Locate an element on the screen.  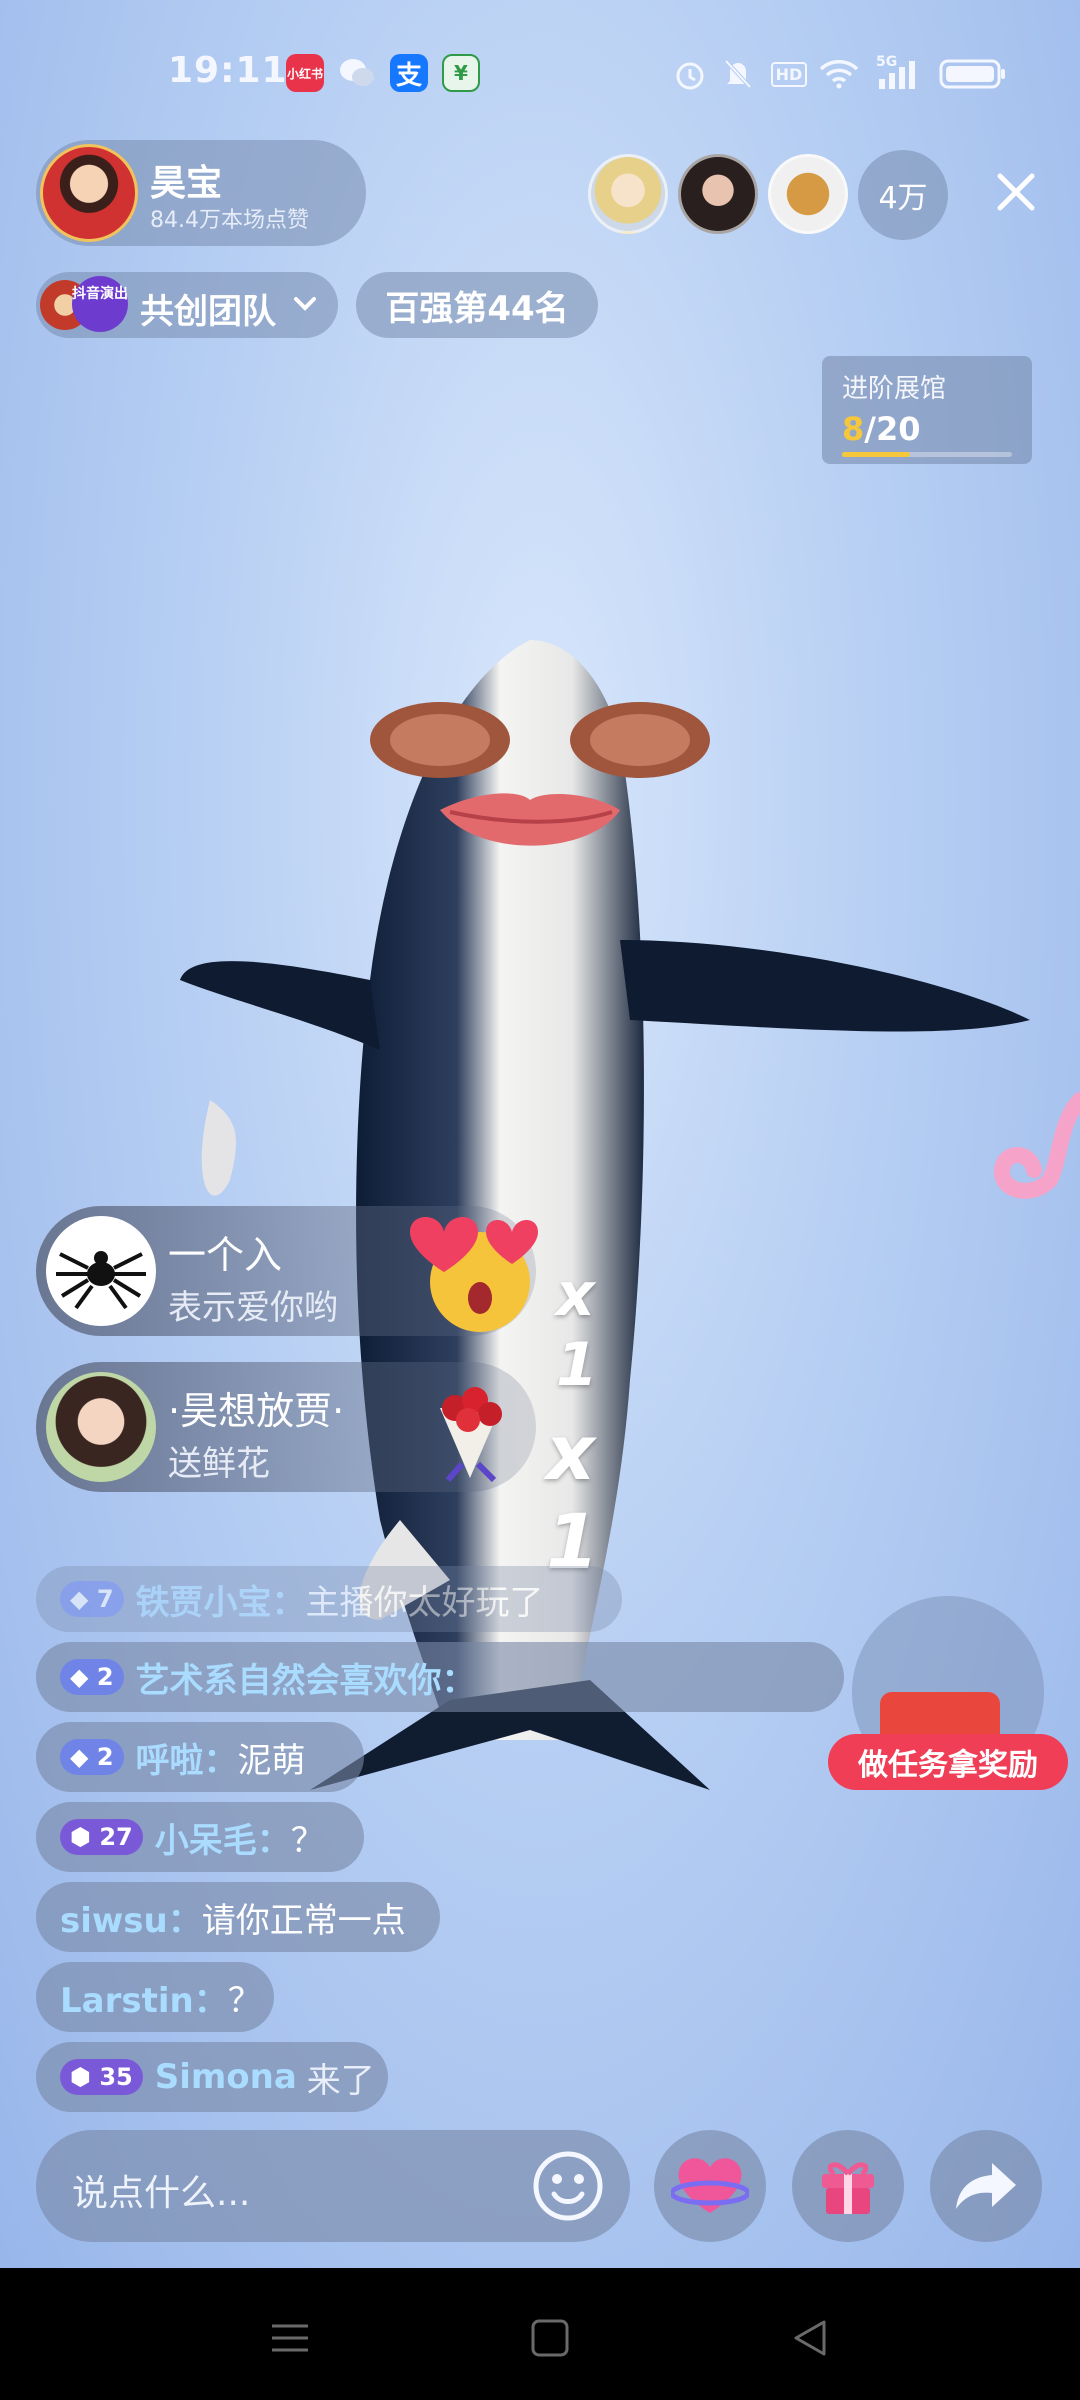
gift-sender-name: ·昊想放贾· is located at coordinates (256, 1411).